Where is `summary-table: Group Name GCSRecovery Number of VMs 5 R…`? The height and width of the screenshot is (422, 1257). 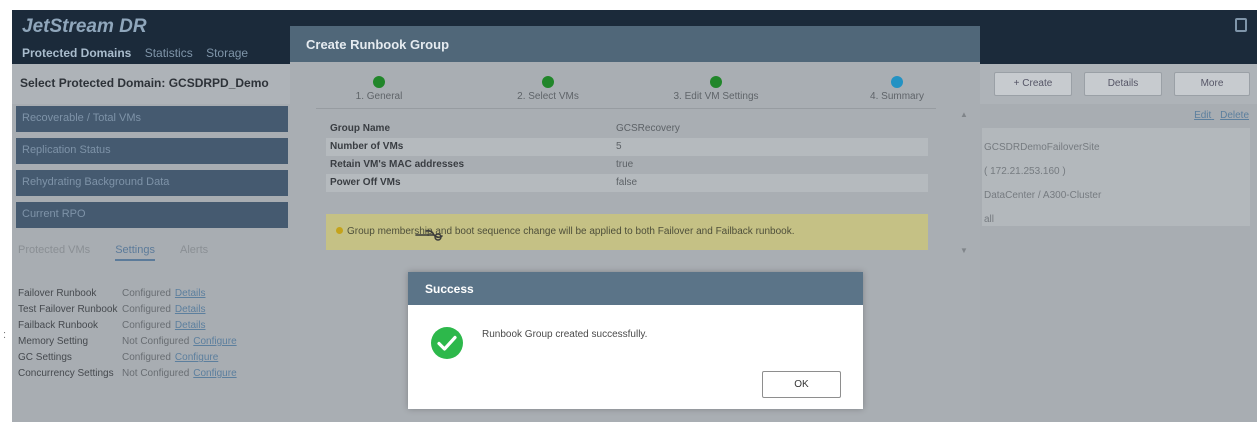
summary-table: Group Name GCSRecovery Number of VMs 5 R… is located at coordinates (627, 156).